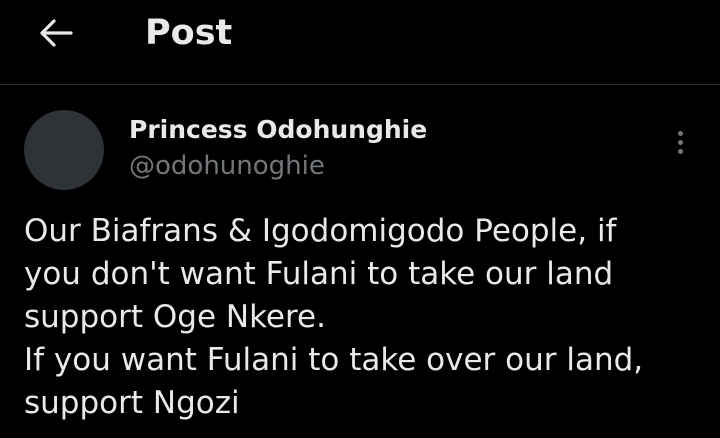  Describe the element at coordinates (64, 150) in the screenshot. I see `avatar` at that location.